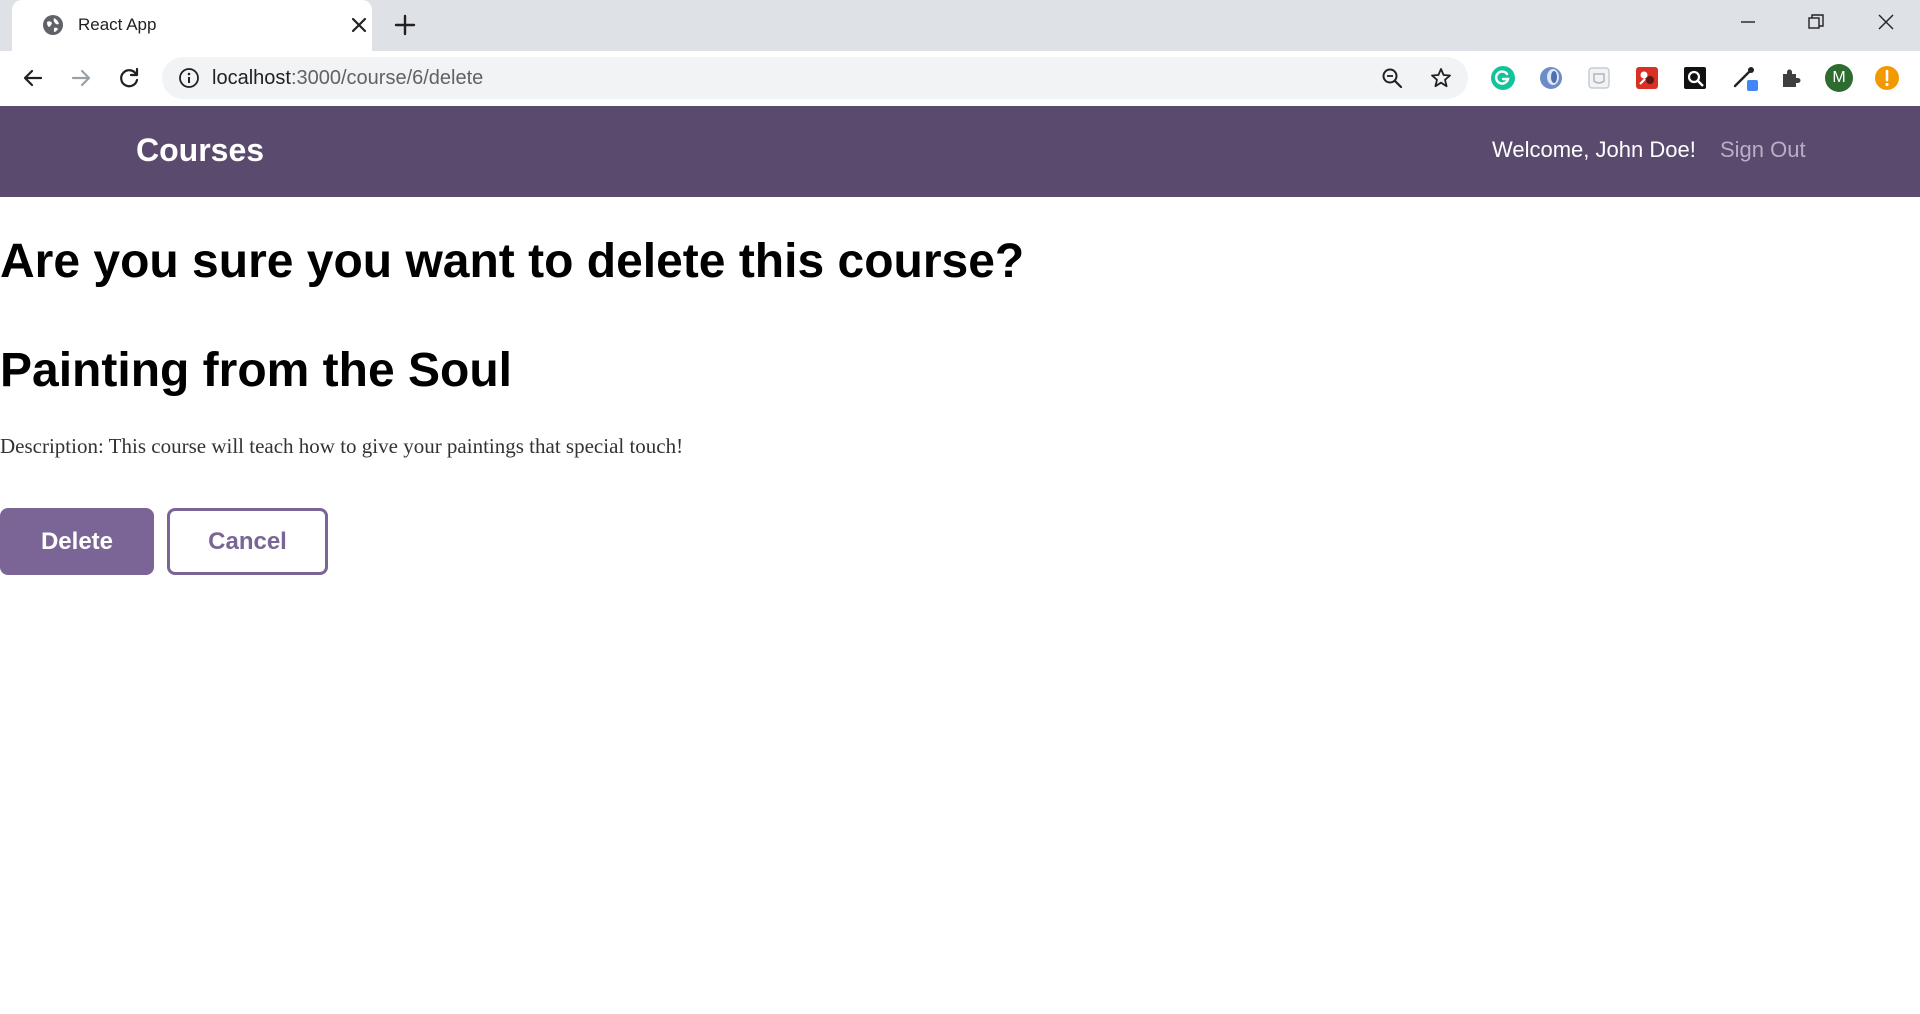 Image resolution: width=1920 pixels, height=1014 pixels. Describe the element at coordinates (1791, 78) in the screenshot. I see `puzzle-icon` at that location.